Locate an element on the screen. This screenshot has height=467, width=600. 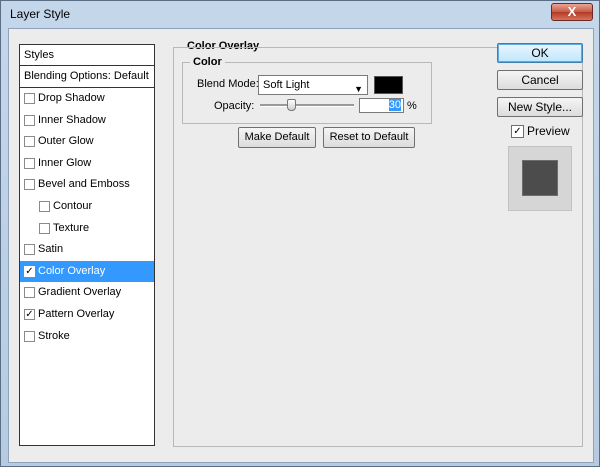
style-item-texture: Texture is located at coordinates (87, 229).